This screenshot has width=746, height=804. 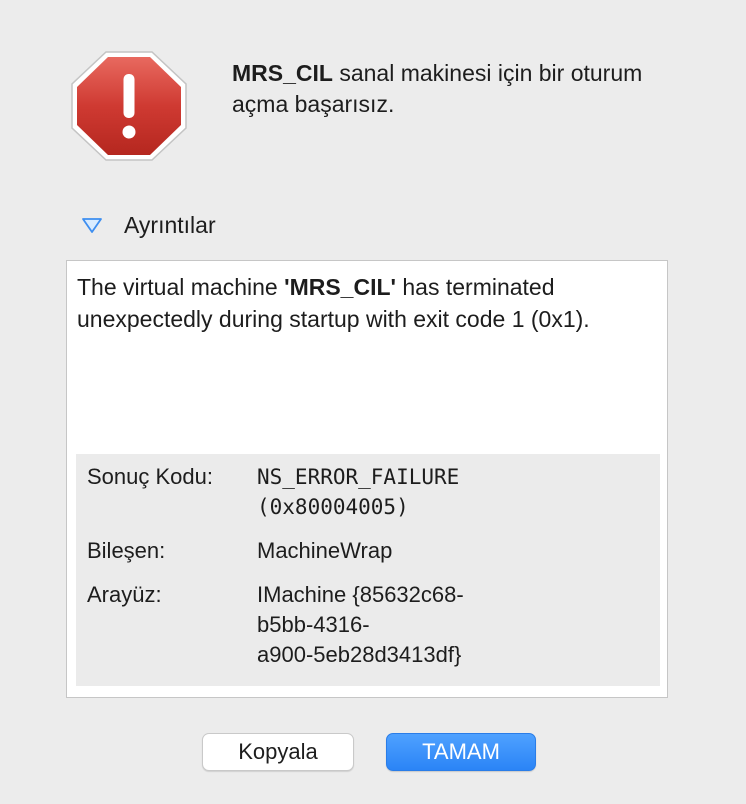 I want to click on details-toggle: Ayrıntılar, so click(x=148, y=225).